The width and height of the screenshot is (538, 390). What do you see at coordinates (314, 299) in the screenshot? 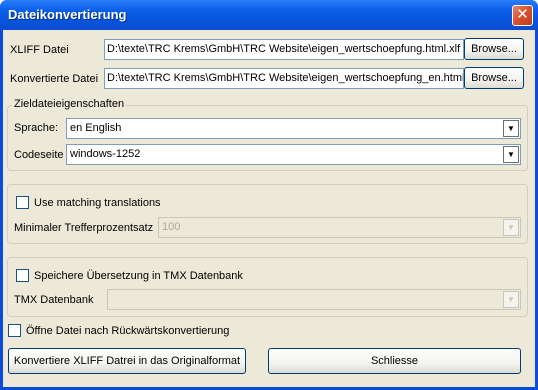
I see `tmx-db-select: ▼` at bounding box center [314, 299].